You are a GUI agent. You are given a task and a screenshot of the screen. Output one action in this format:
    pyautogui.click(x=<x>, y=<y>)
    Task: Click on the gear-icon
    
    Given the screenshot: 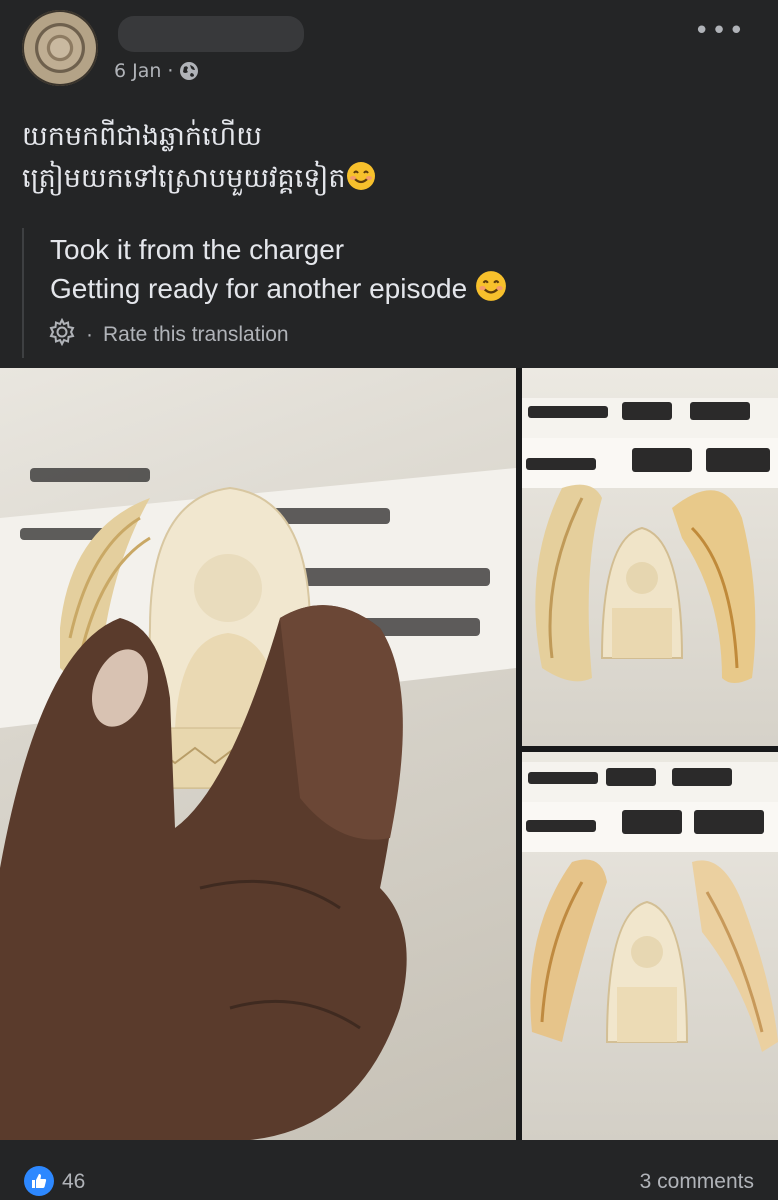 What is the action you would take?
    pyautogui.click(x=62, y=334)
    